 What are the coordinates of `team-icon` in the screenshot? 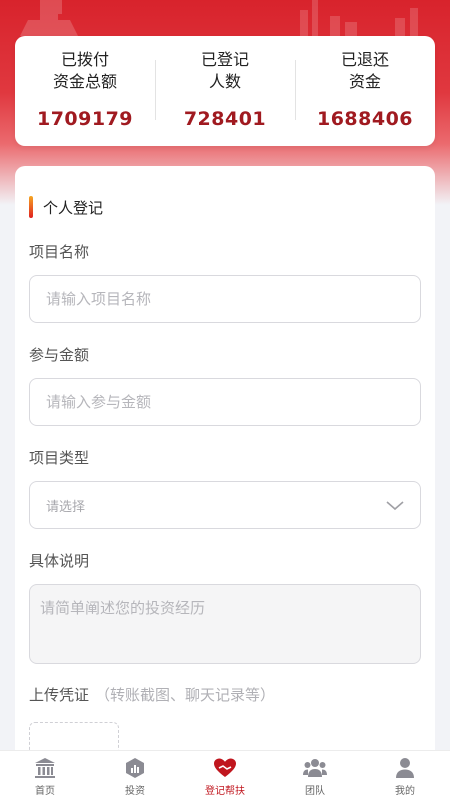 It's located at (315, 768).